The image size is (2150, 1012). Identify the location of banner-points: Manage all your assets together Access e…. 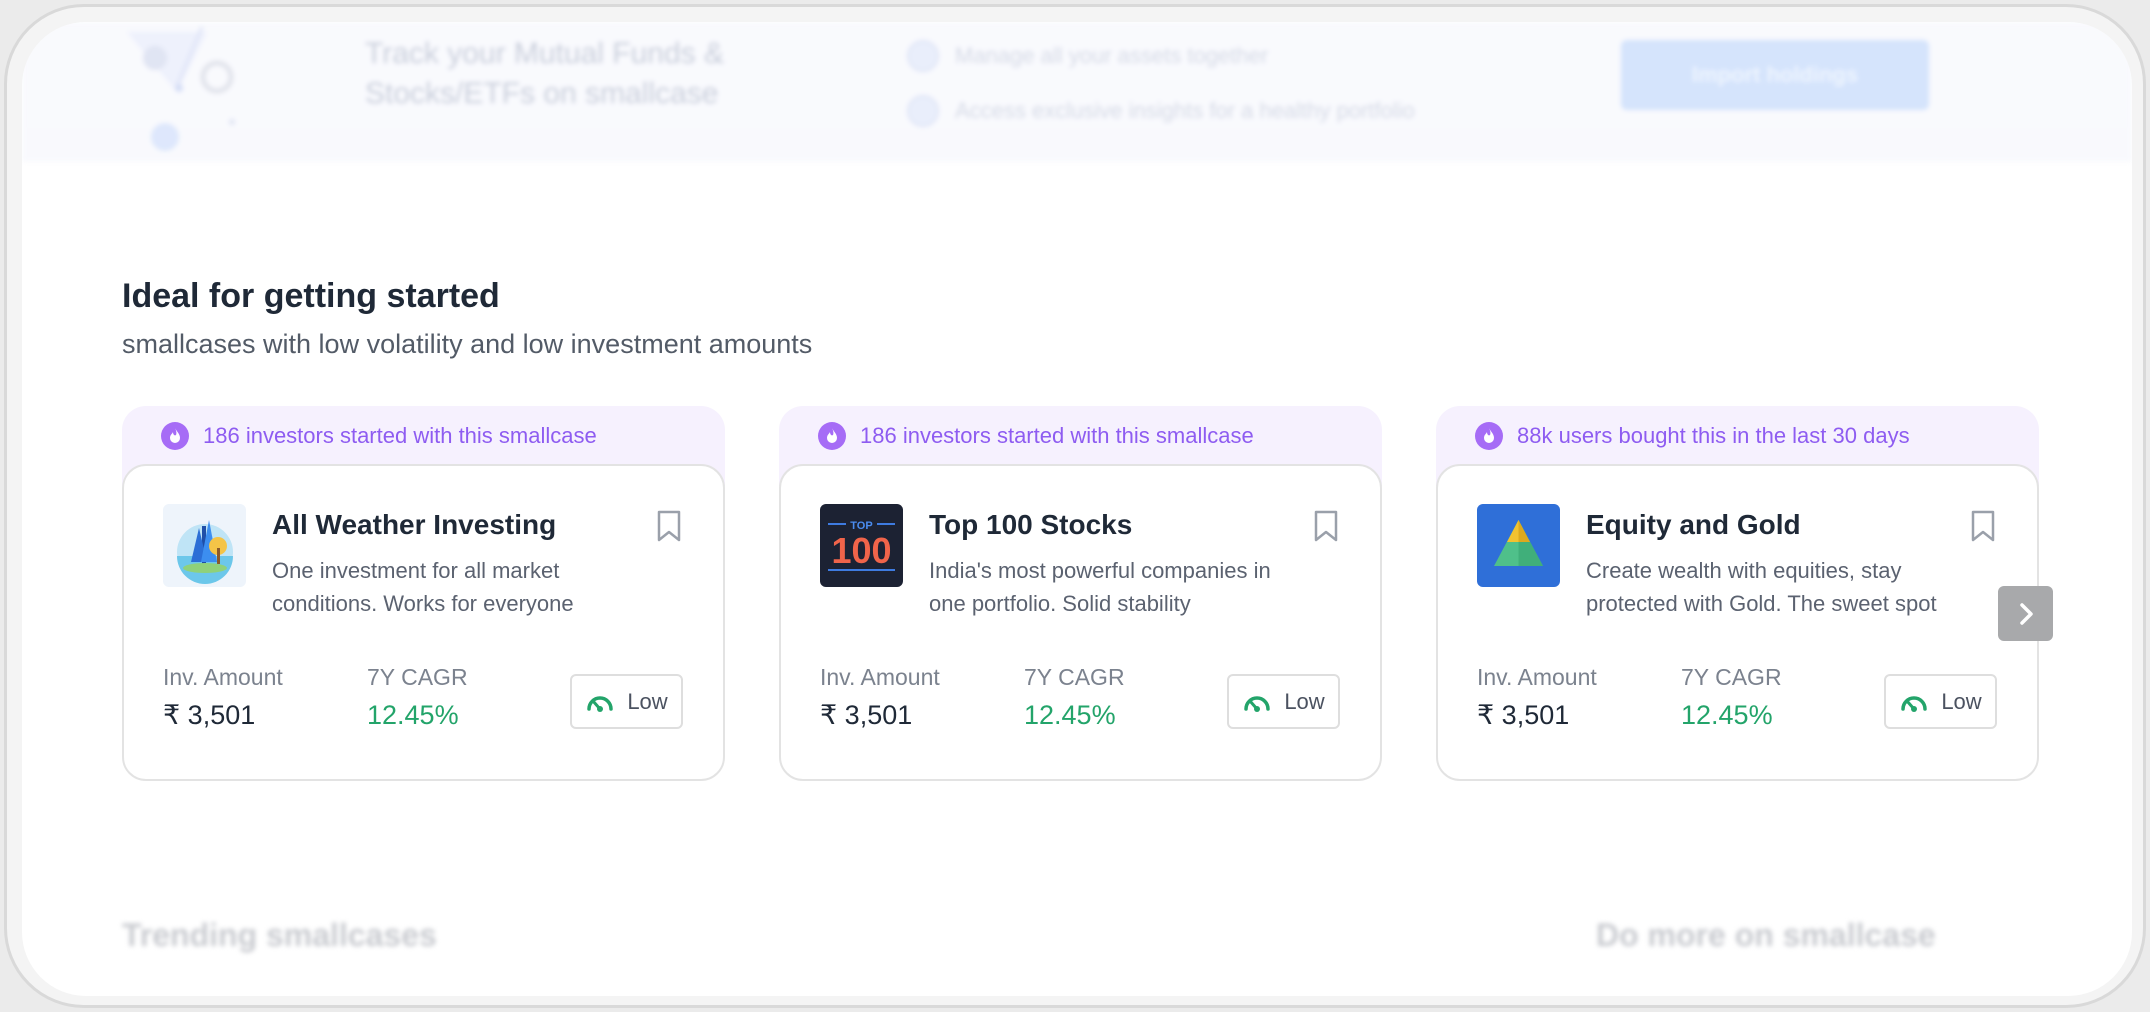
(1161, 83).